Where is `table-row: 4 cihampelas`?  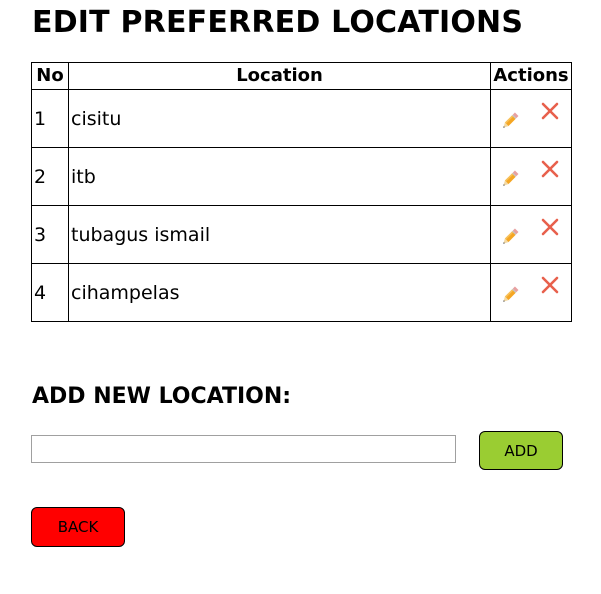 table-row: 4 cihampelas is located at coordinates (301, 292).